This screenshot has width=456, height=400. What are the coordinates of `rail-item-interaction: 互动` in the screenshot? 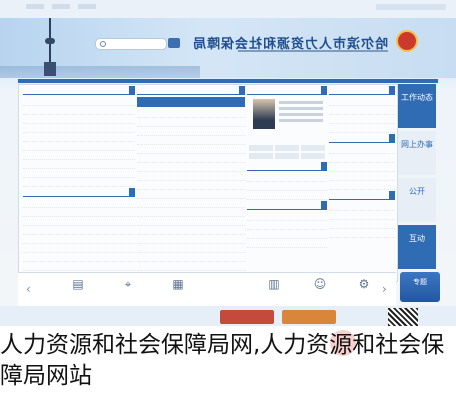 It's located at (417, 247).